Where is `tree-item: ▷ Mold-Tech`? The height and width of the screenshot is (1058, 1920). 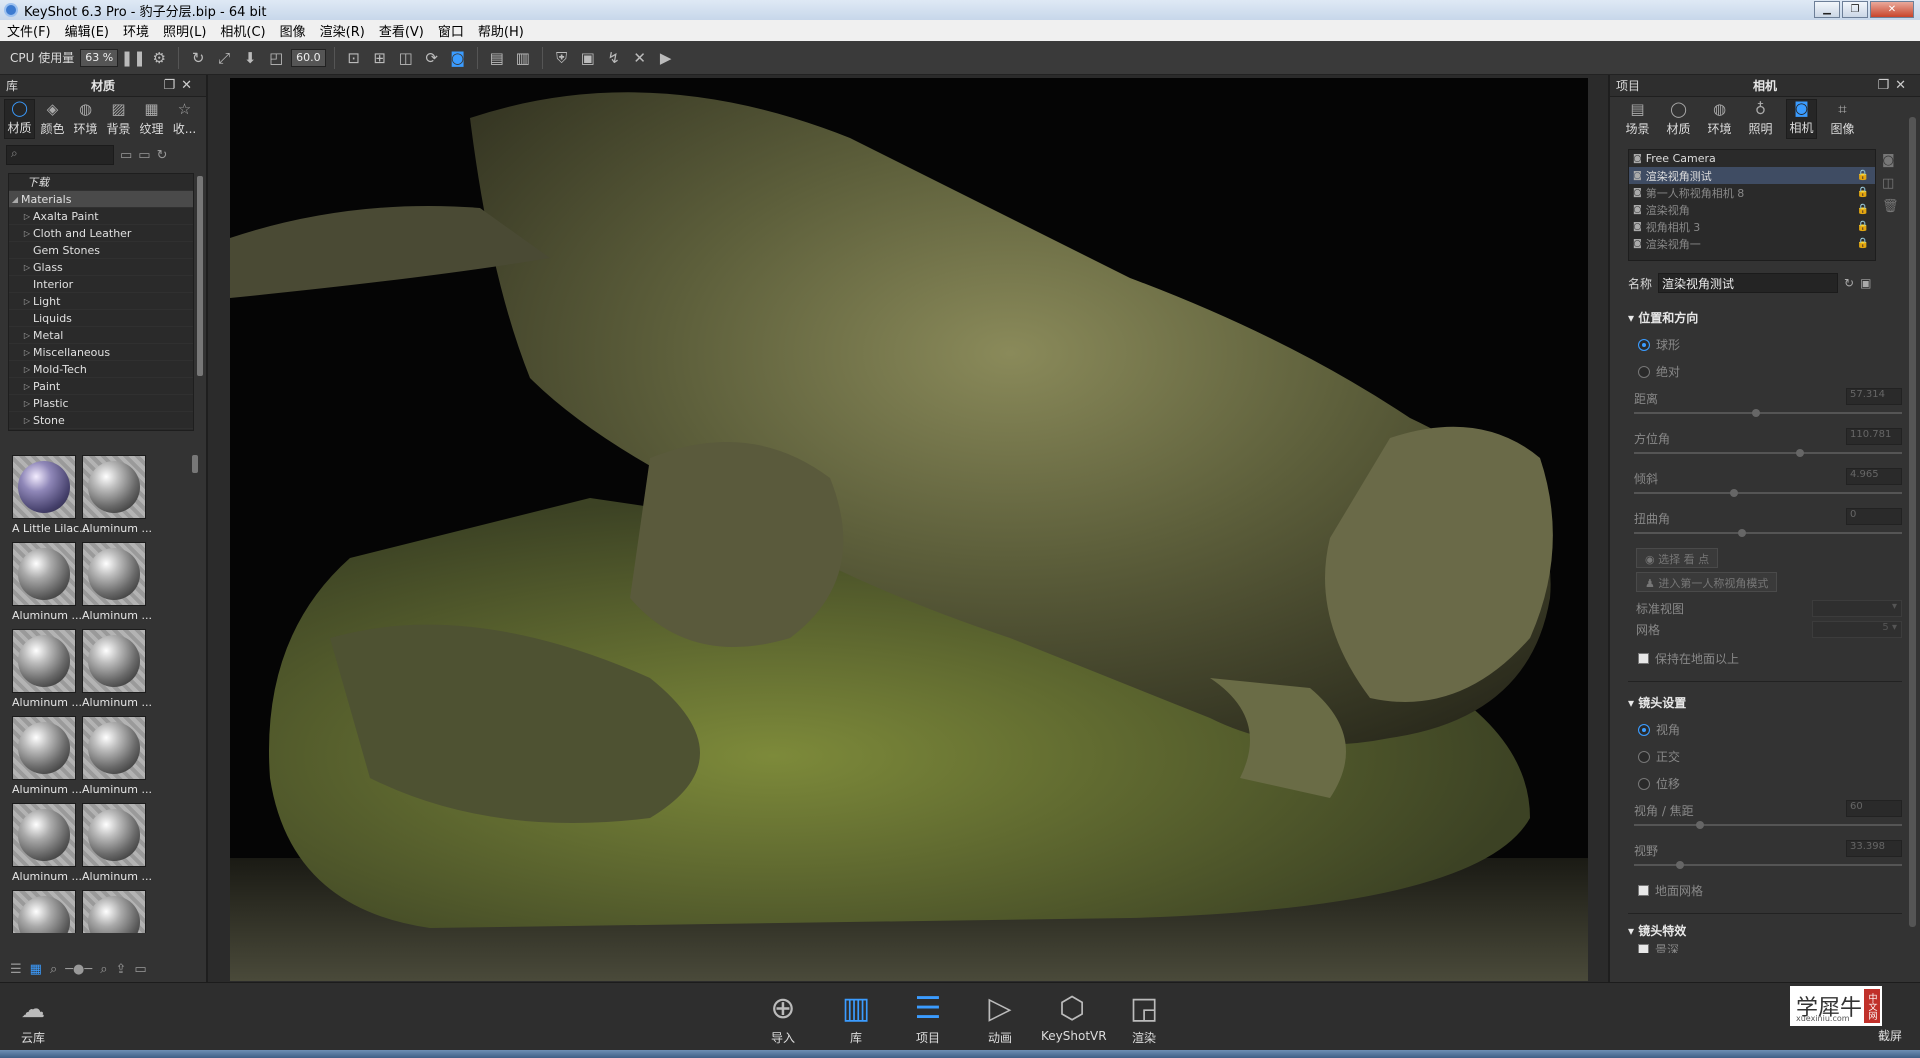 tree-item: ▷ Mold-Tech is located at coordinates (101, 369).